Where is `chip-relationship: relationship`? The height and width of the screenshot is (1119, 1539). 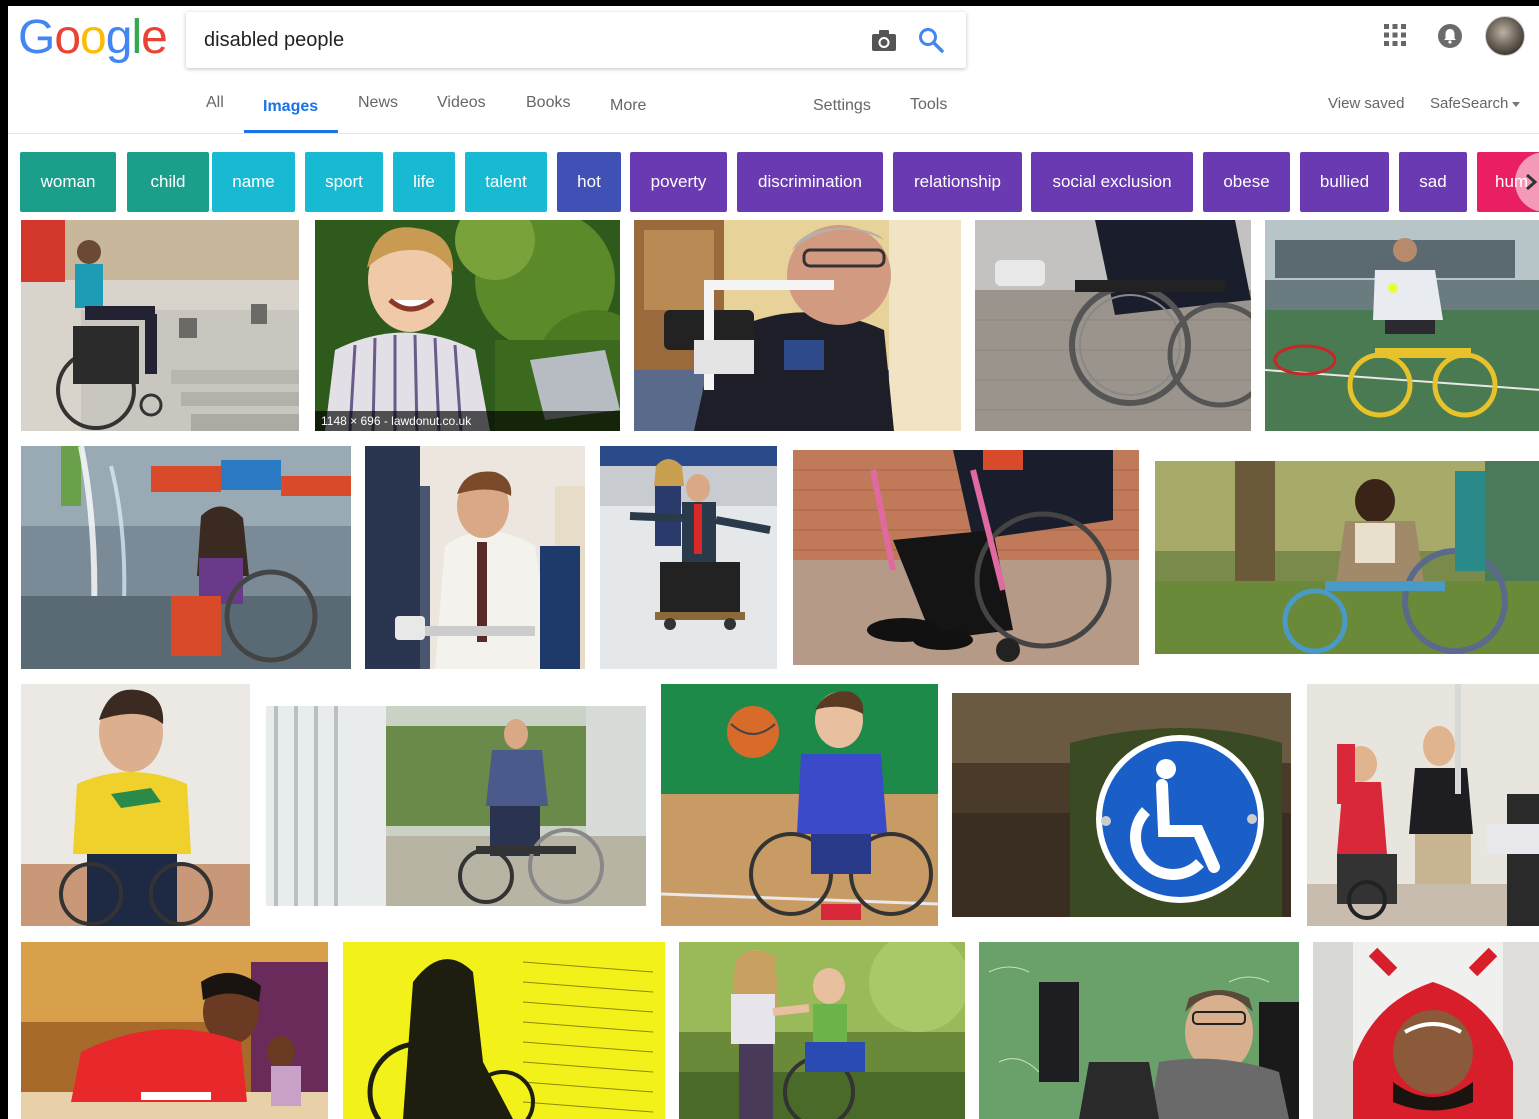 chip-relationship: relationship is located at coordinates (957, 182).